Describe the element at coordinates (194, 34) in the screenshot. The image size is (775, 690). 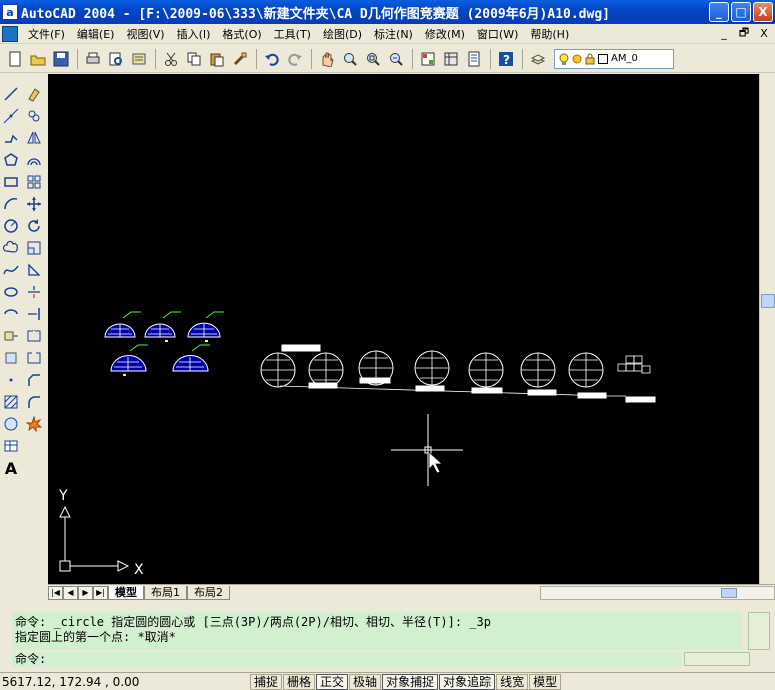
I see `menu-insert: 插入(I)` at that location.